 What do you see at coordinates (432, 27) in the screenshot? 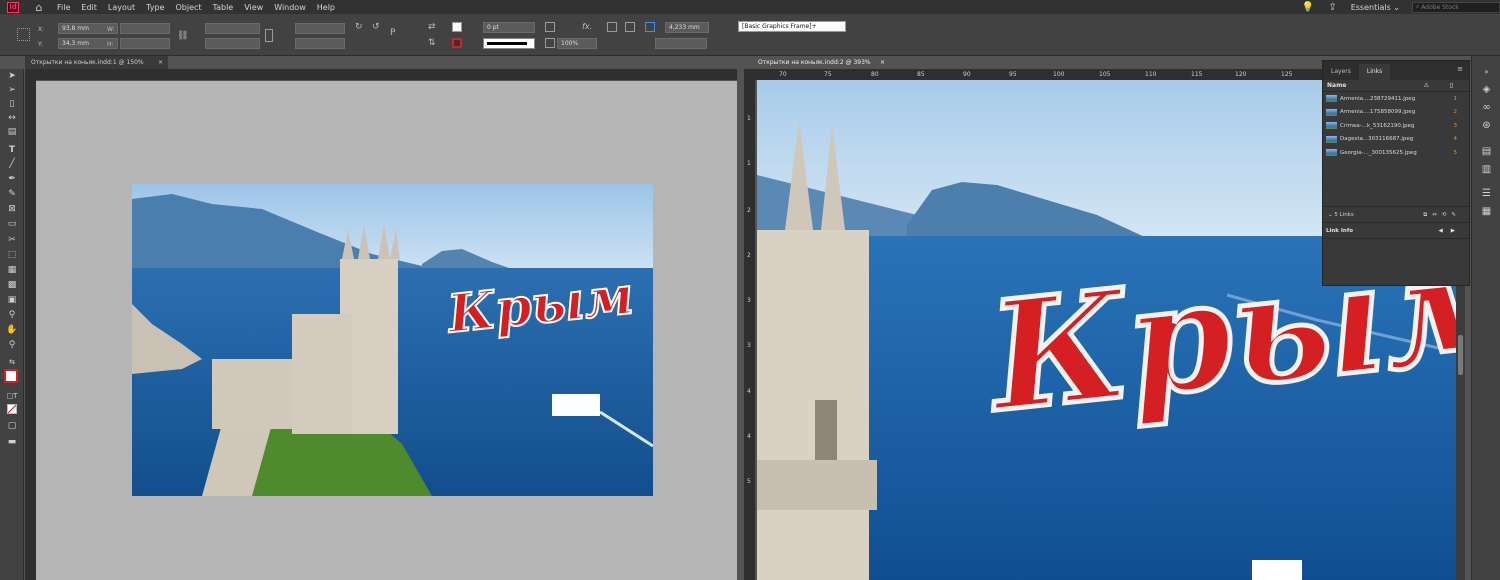
I see `flip-horizontal-icon: ⇄` at bounding box center [432, 27].